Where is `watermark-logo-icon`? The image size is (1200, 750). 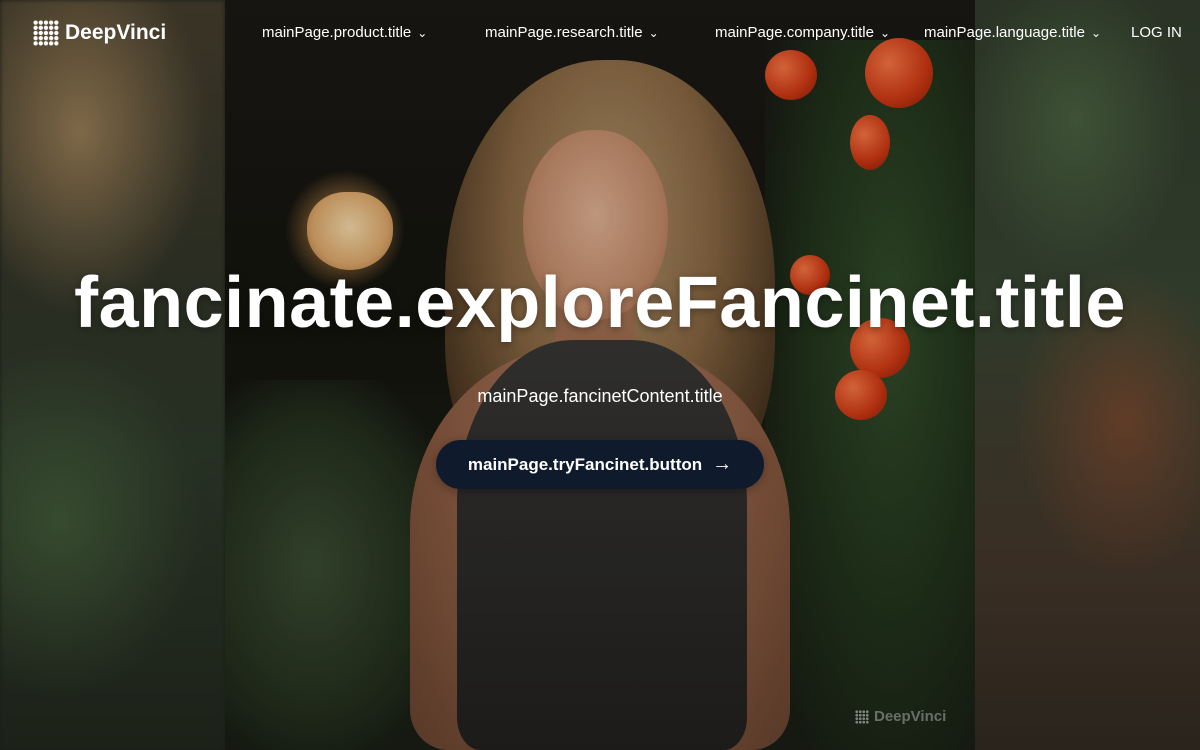 watermark-logo-icon is located at coordinates (862, 716).